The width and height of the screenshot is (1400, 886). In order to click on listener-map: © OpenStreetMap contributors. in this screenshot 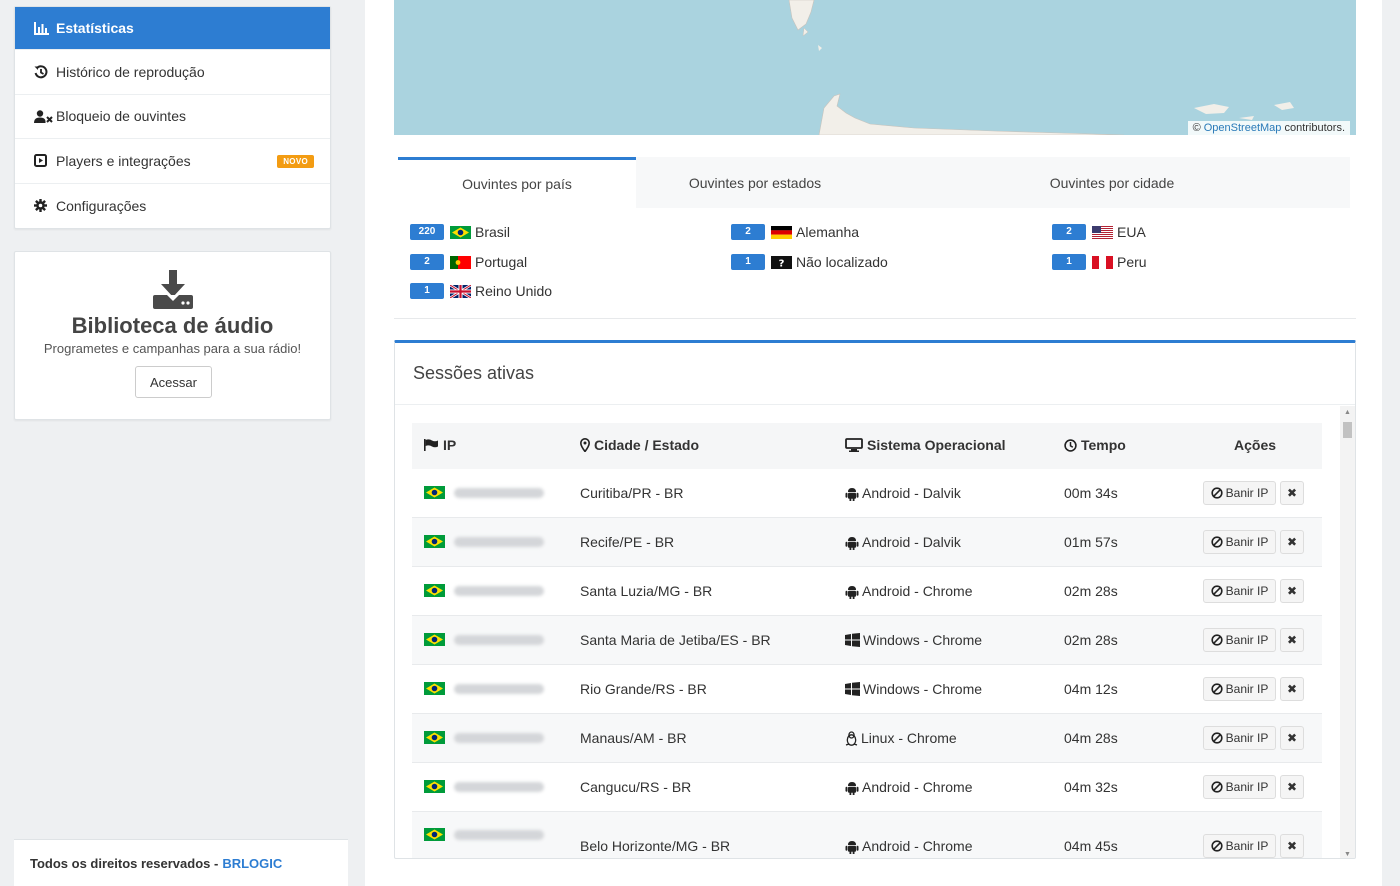, I will do `click(875, 67)`.